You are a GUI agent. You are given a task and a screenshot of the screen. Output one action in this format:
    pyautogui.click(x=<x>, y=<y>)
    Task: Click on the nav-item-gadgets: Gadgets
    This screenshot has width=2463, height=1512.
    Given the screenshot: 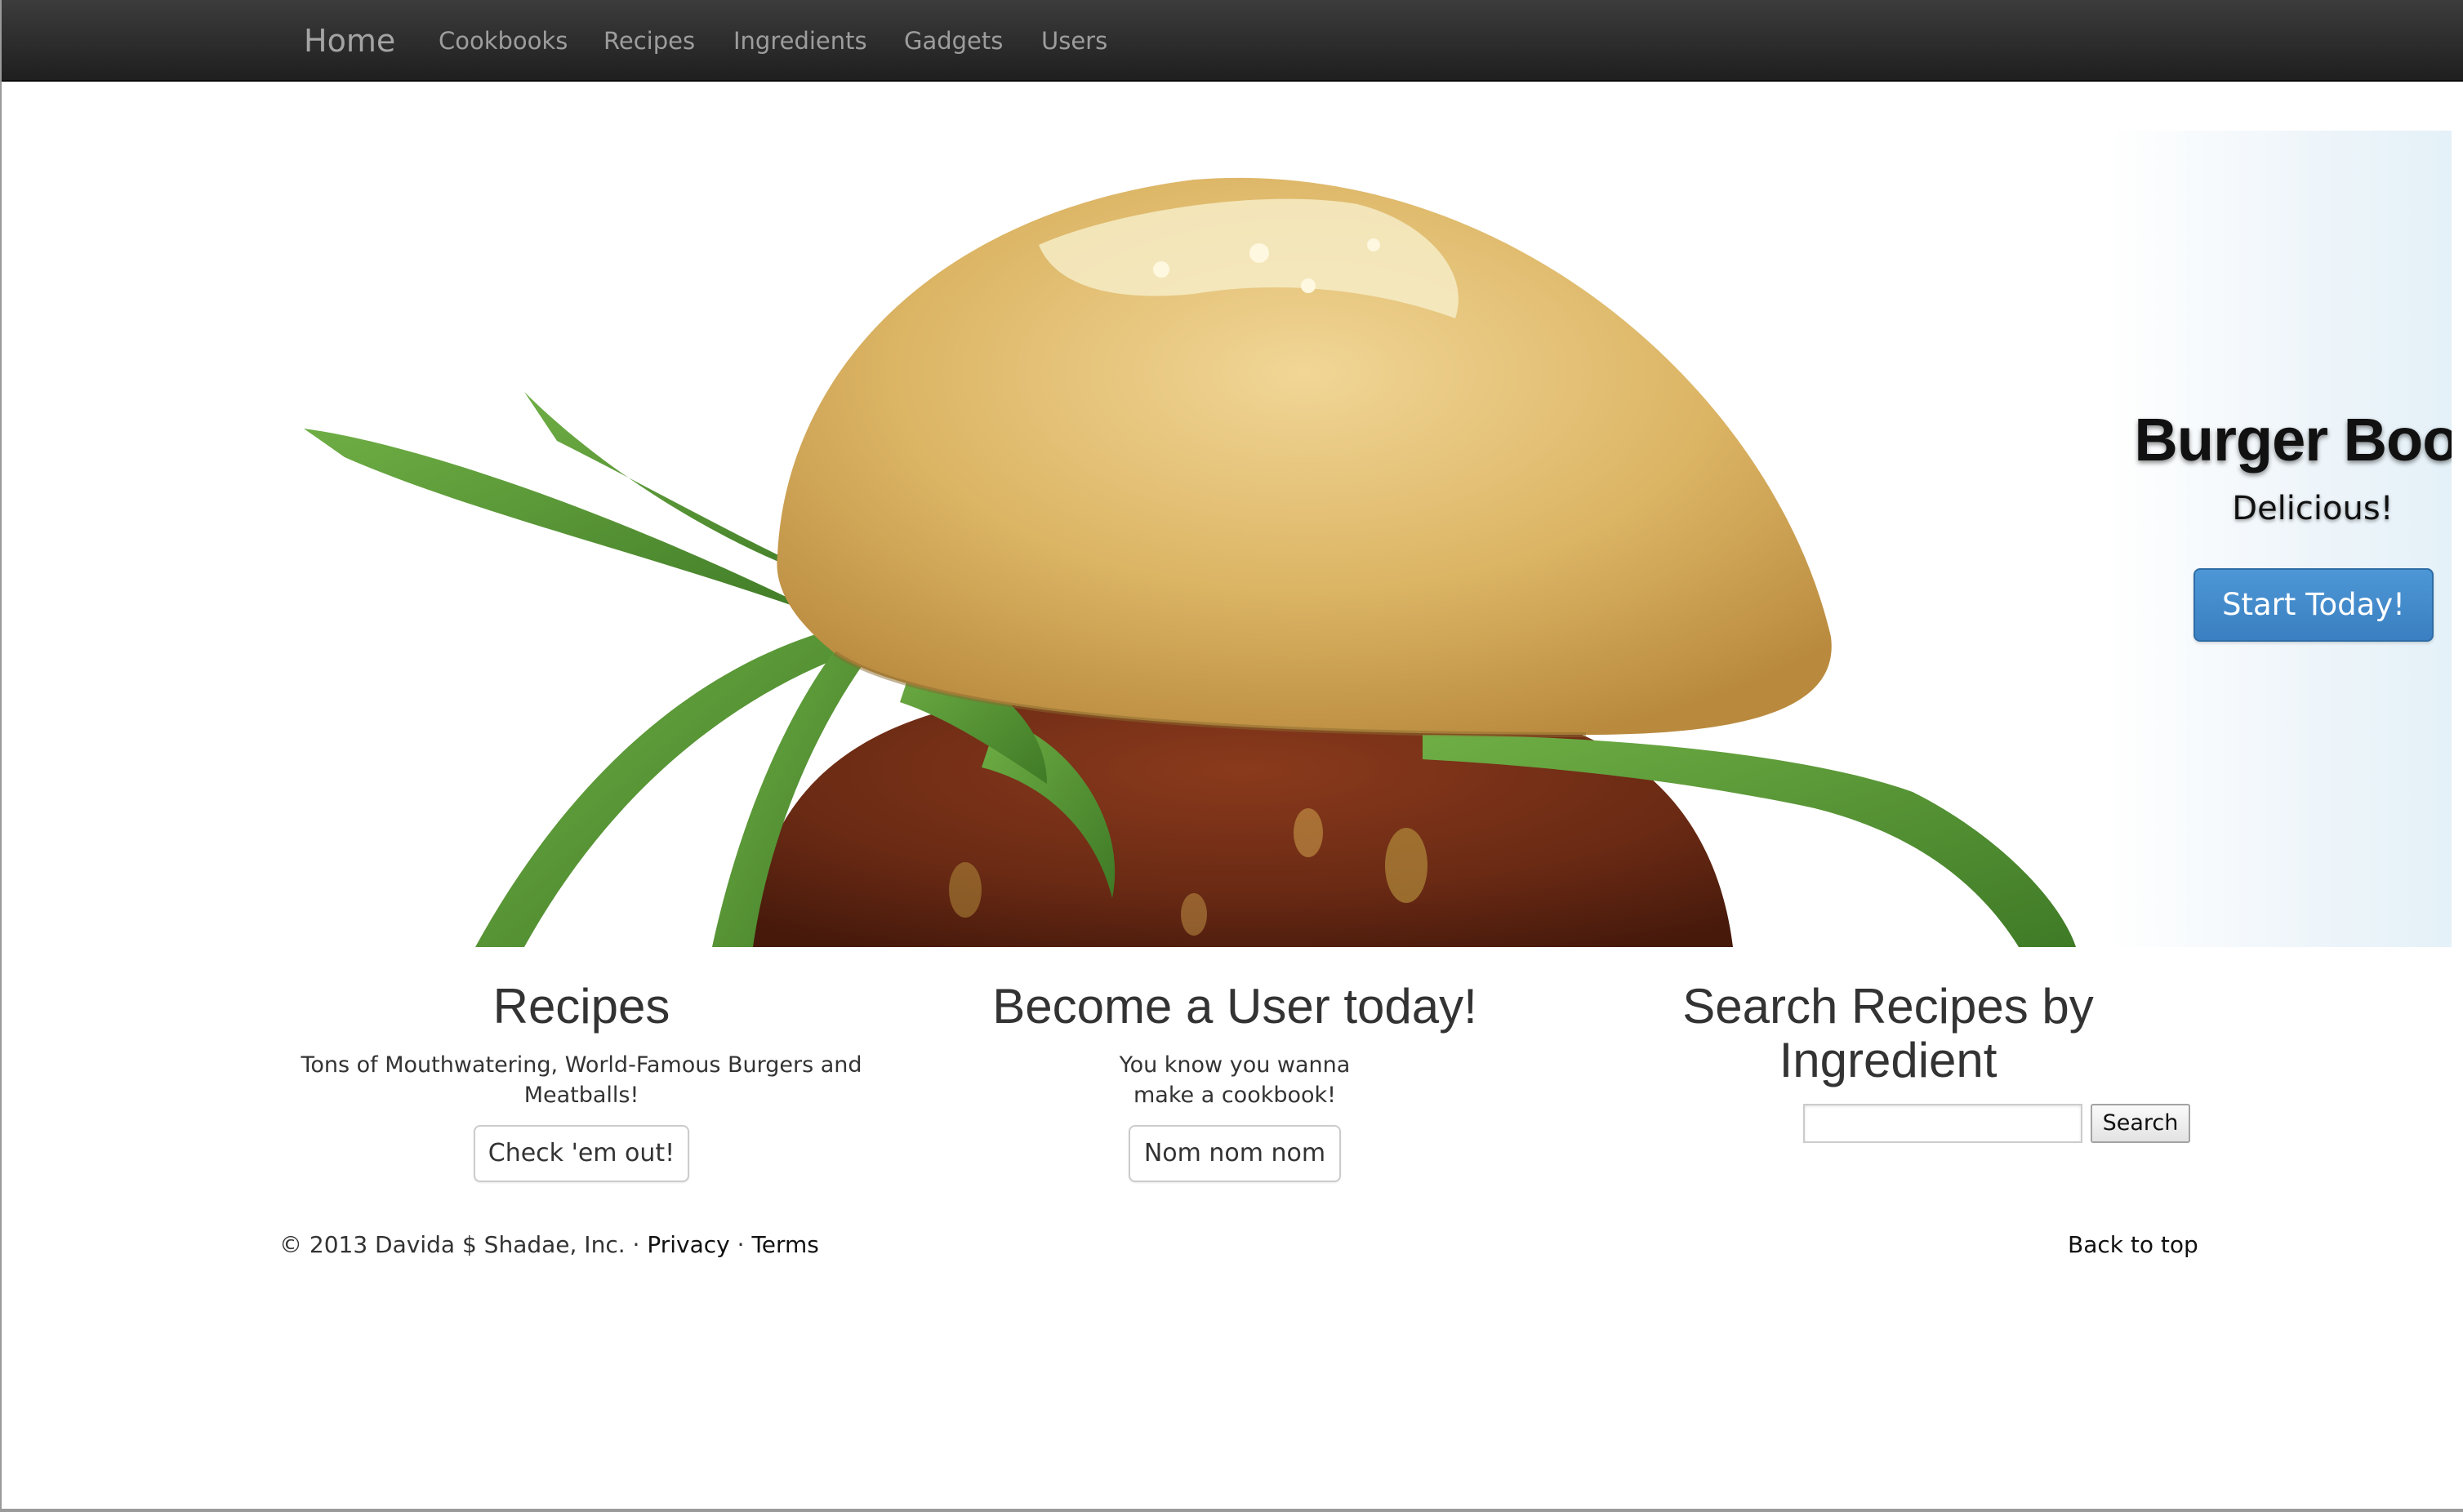 What is the action you would take?
    pyautogui.click(x=954, y=41)
    